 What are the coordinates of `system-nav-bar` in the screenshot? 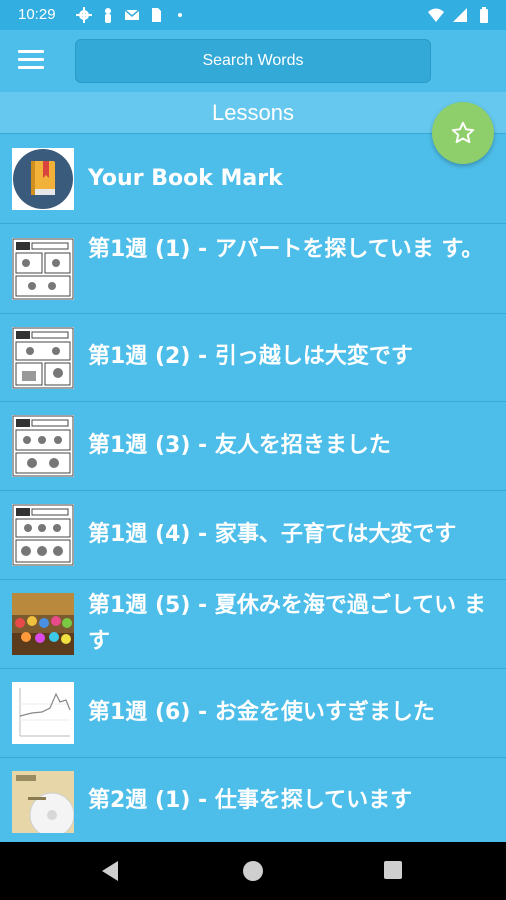 It's located at (253, 871).